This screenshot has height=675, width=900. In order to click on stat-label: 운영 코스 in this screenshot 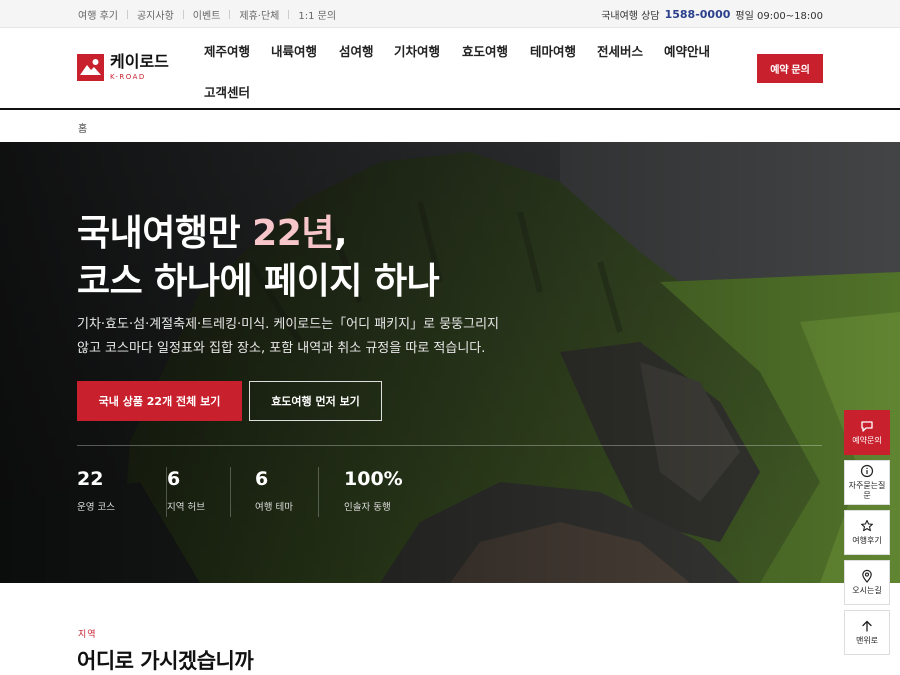, I will do `click(96, 507)`.